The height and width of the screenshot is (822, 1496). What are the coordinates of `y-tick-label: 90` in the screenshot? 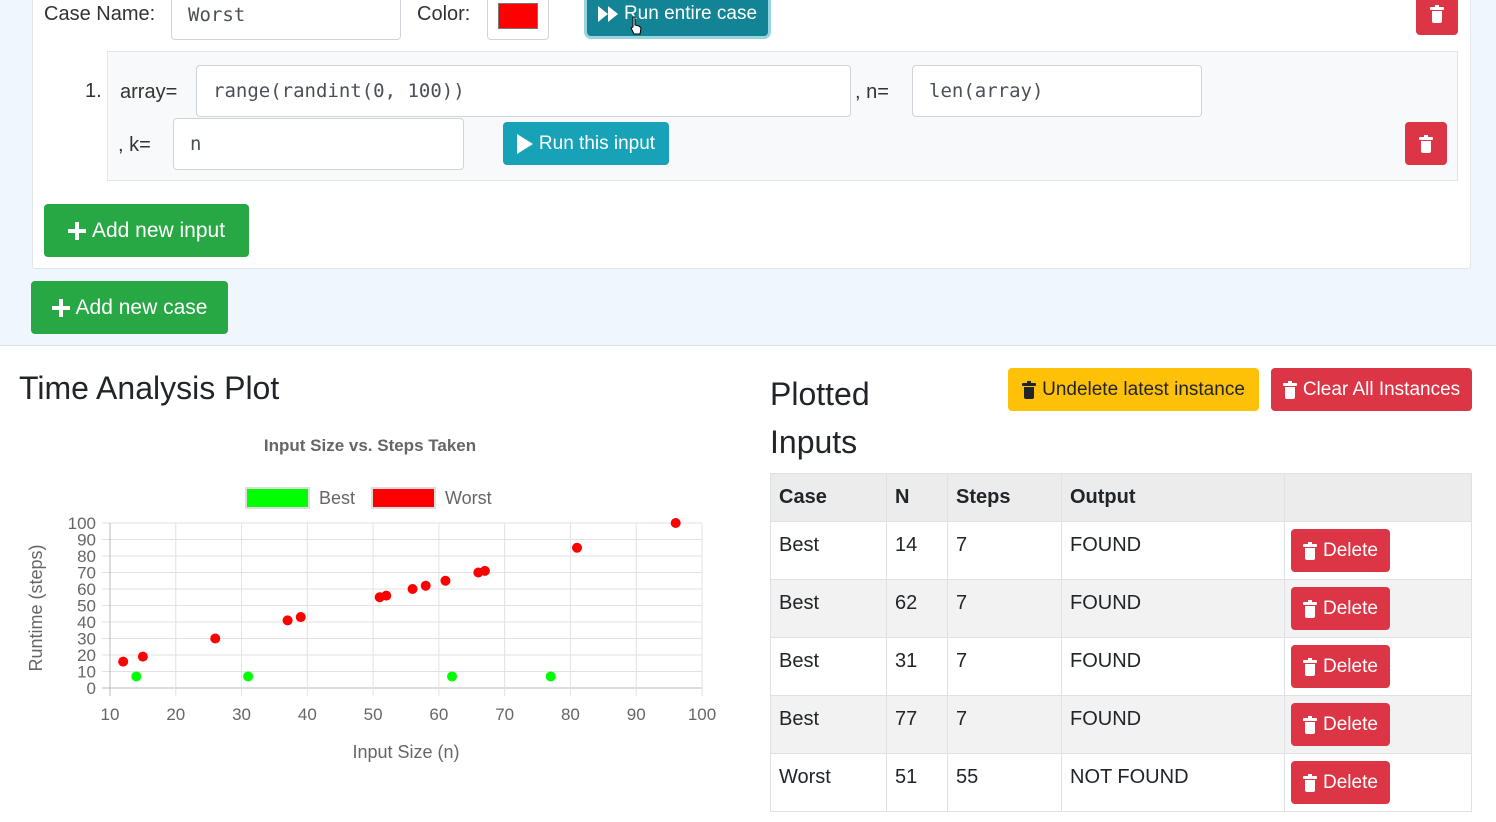 It's located at (86, 540).